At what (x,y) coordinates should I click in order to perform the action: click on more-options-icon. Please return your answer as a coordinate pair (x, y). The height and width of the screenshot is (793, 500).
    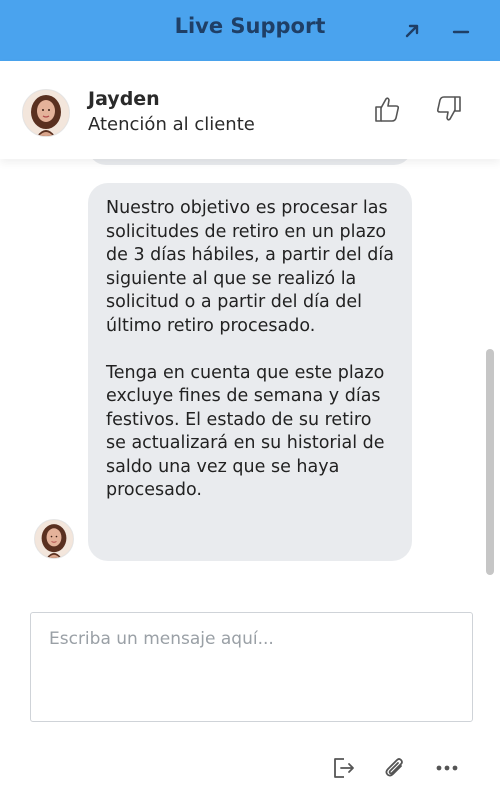
    Looking at the image, I should click on (447, 768).